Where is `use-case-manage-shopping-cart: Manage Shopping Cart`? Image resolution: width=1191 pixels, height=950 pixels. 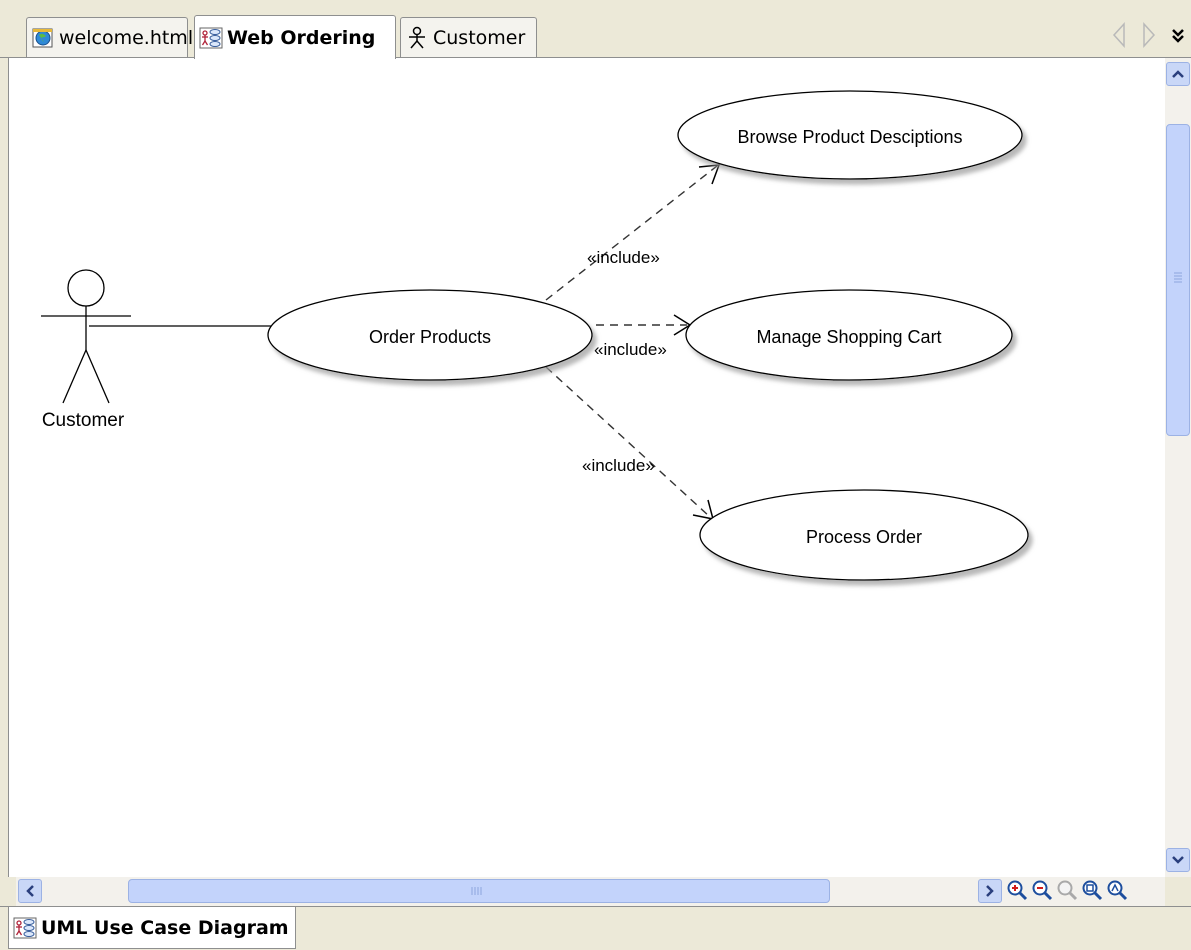 use-case-manage-shopping-cart: Manage Shopping Cart is located at coordinates (849, 335).